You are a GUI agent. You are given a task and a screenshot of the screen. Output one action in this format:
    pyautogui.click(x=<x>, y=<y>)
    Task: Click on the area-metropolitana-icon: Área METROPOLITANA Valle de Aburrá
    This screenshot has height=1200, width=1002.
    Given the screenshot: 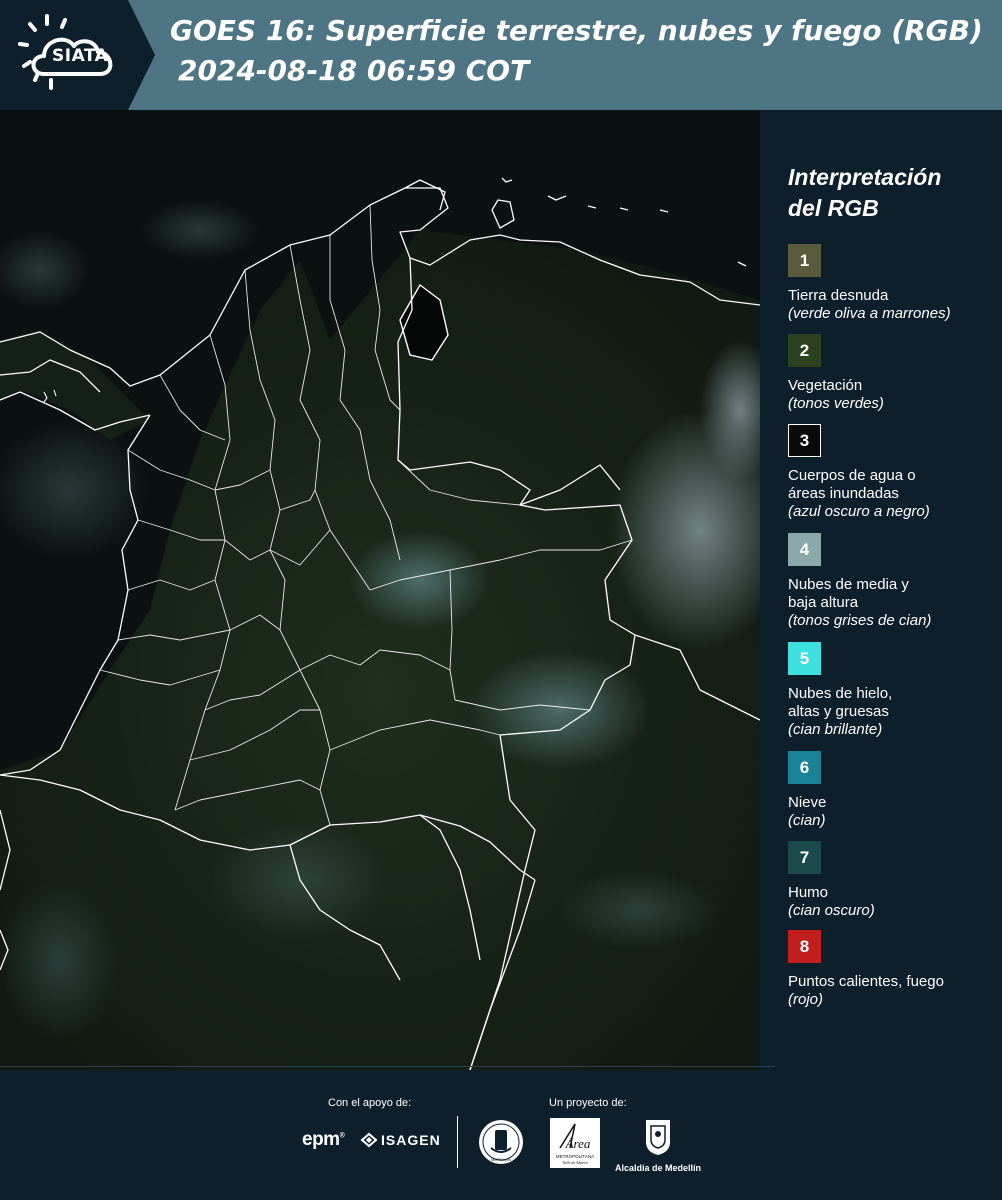 What is the action you would take?
    pyautogui.click(x=575, y=1144)
    